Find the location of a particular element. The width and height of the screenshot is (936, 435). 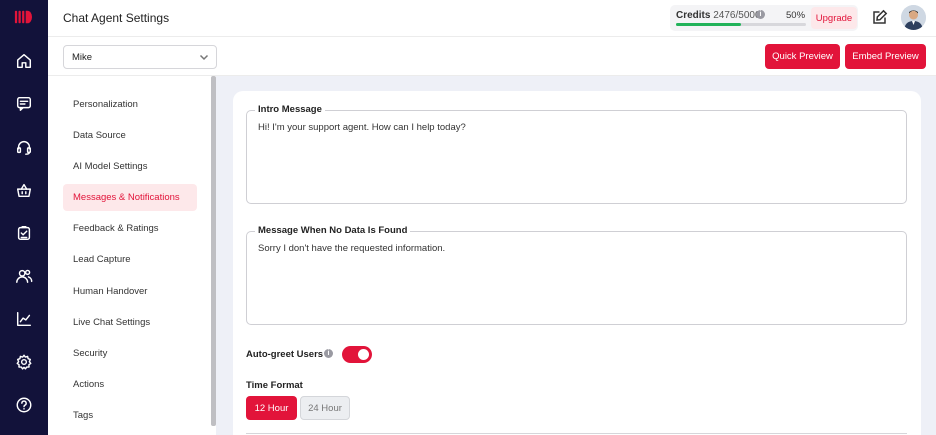

credits-label-text: Credits is located at coordinates (693, 15).